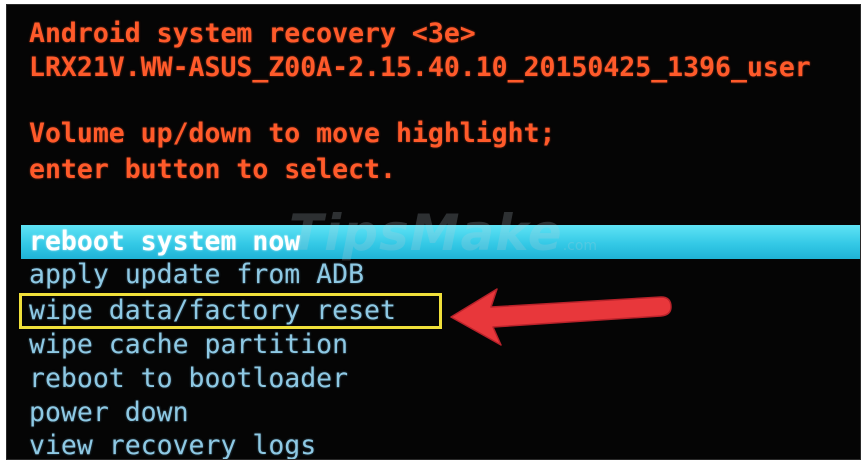 The width and height of the screenshot is (867, 466). Describe the element at coordinates (426, 233) in the screenshot. I see `watermark-text: TipsMake` at that location.